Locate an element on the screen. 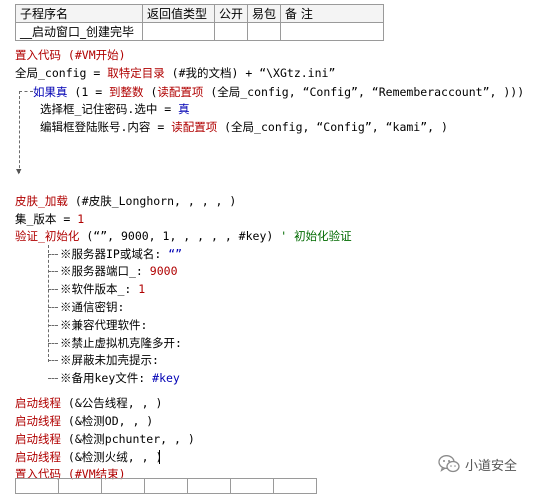 The width and height of the screenshot is (536, 494). code-func: 验证_初始化 is located at coordinates (47, 236).